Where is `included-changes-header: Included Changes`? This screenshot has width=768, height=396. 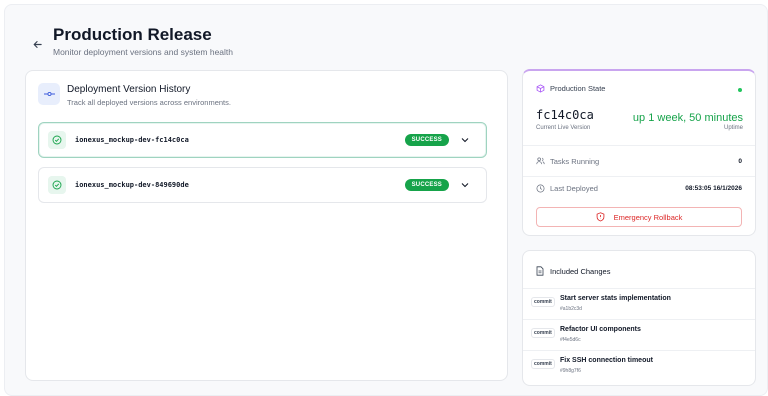
included-changes-header: Included Changes is located at coordinates (573, 271).